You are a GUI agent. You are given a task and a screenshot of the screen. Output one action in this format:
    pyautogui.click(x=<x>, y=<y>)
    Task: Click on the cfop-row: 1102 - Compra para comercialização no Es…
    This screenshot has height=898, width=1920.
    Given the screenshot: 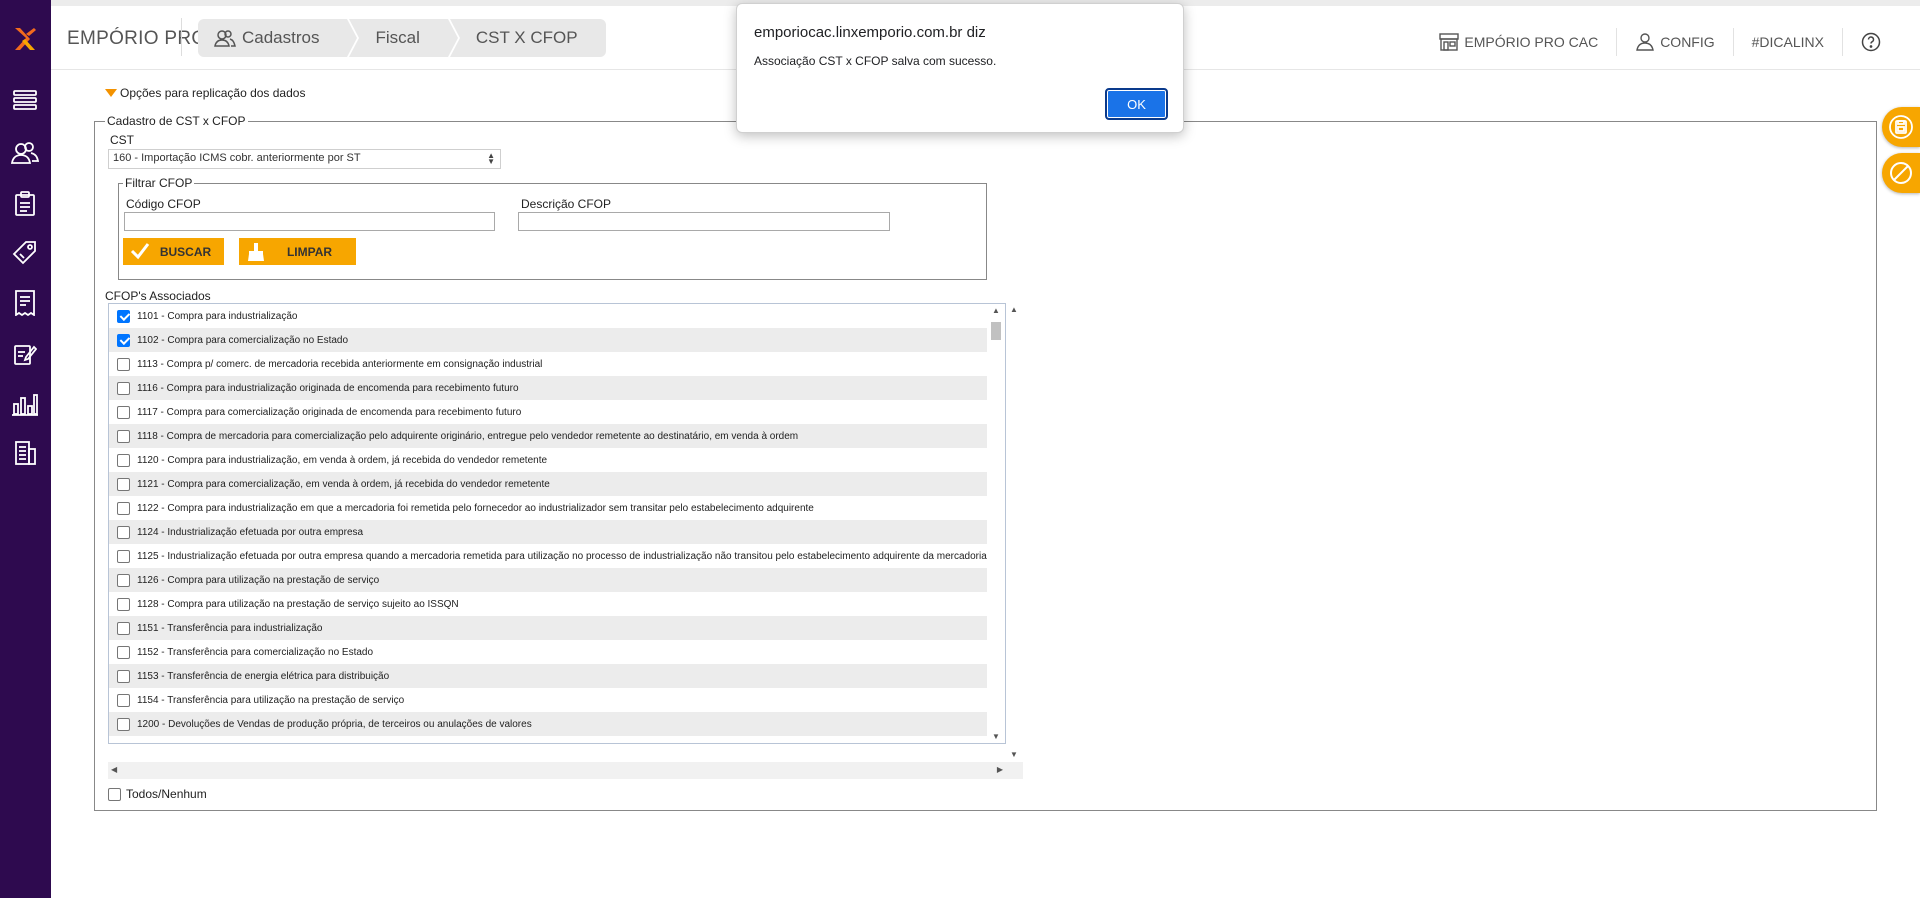 What is the action you would take?
    pyautogui.click(x=548, y=340)
    